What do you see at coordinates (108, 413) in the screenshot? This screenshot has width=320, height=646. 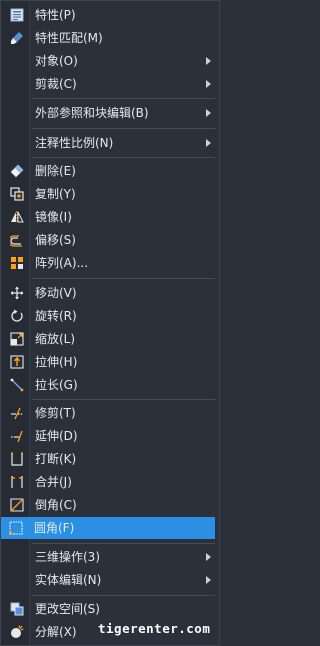 I see `menu-item-trim: 修剪(T)` at bounding box center [108, 413].